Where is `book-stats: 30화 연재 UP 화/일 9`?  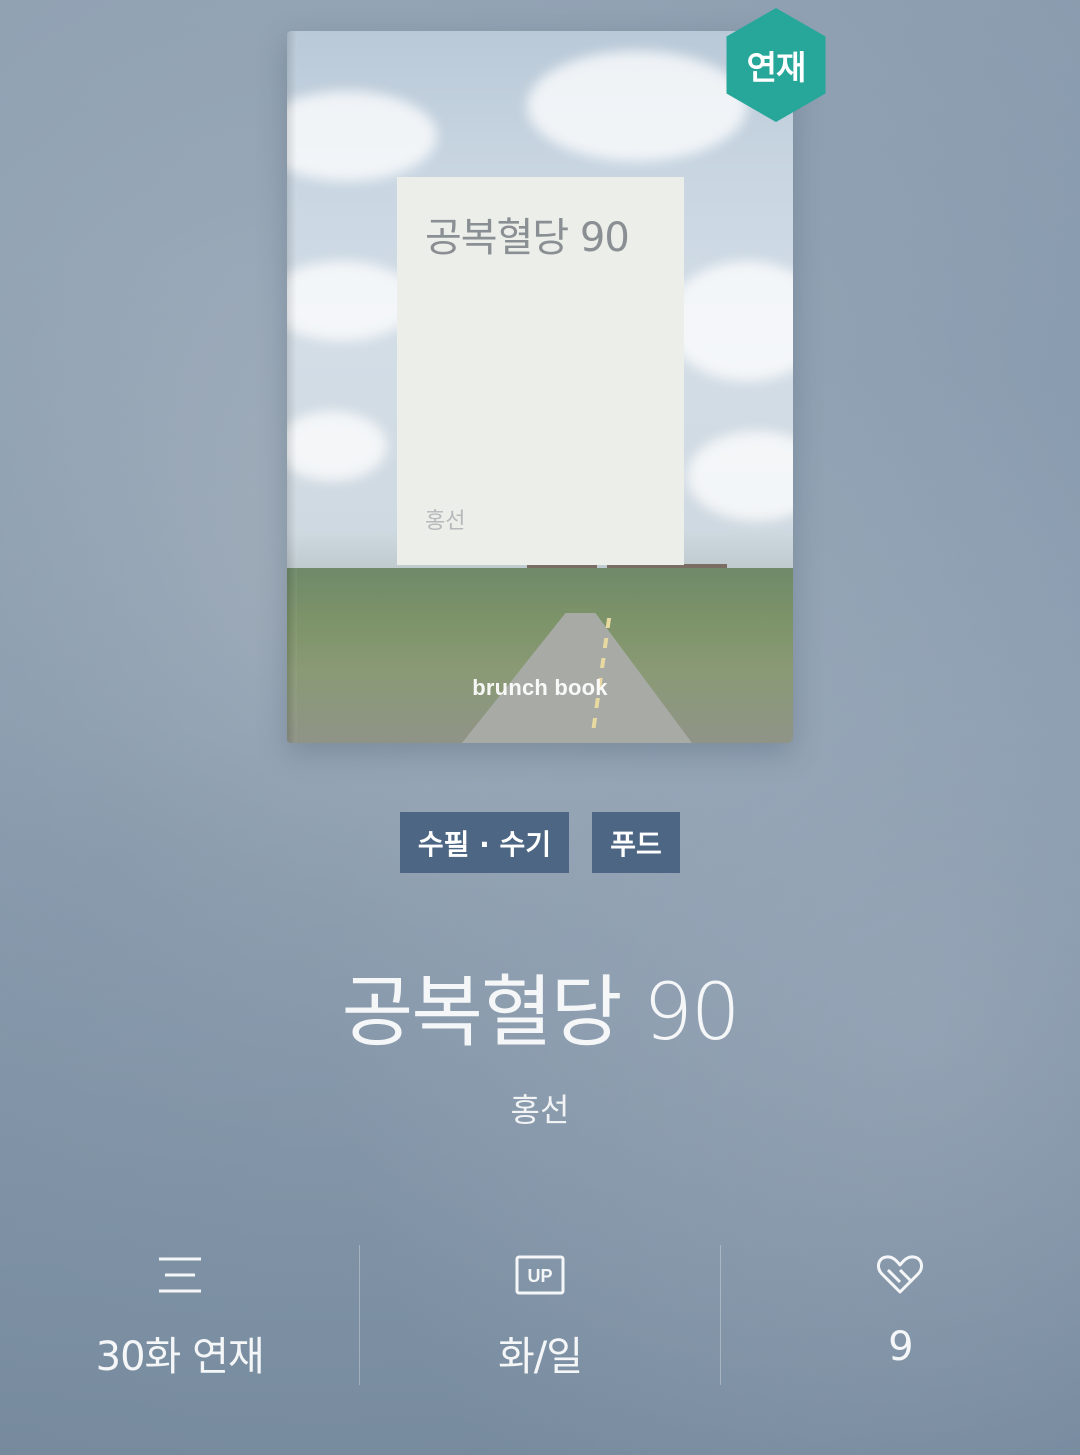 book-stats: 30화 연재 UP 화/일 9 is located at coordinates (540, 1315).